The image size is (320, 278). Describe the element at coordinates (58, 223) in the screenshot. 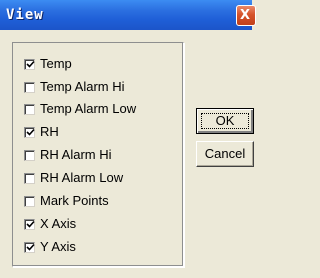

I see `checkbox-label: X Axis` at that location.